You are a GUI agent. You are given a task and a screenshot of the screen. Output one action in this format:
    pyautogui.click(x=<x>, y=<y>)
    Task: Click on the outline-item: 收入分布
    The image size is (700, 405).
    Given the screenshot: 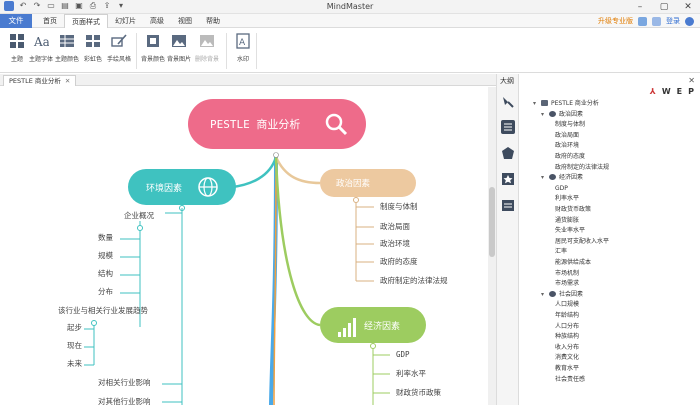 What is the action you would take?
    pyautogui.click(x=567, y=348)
    